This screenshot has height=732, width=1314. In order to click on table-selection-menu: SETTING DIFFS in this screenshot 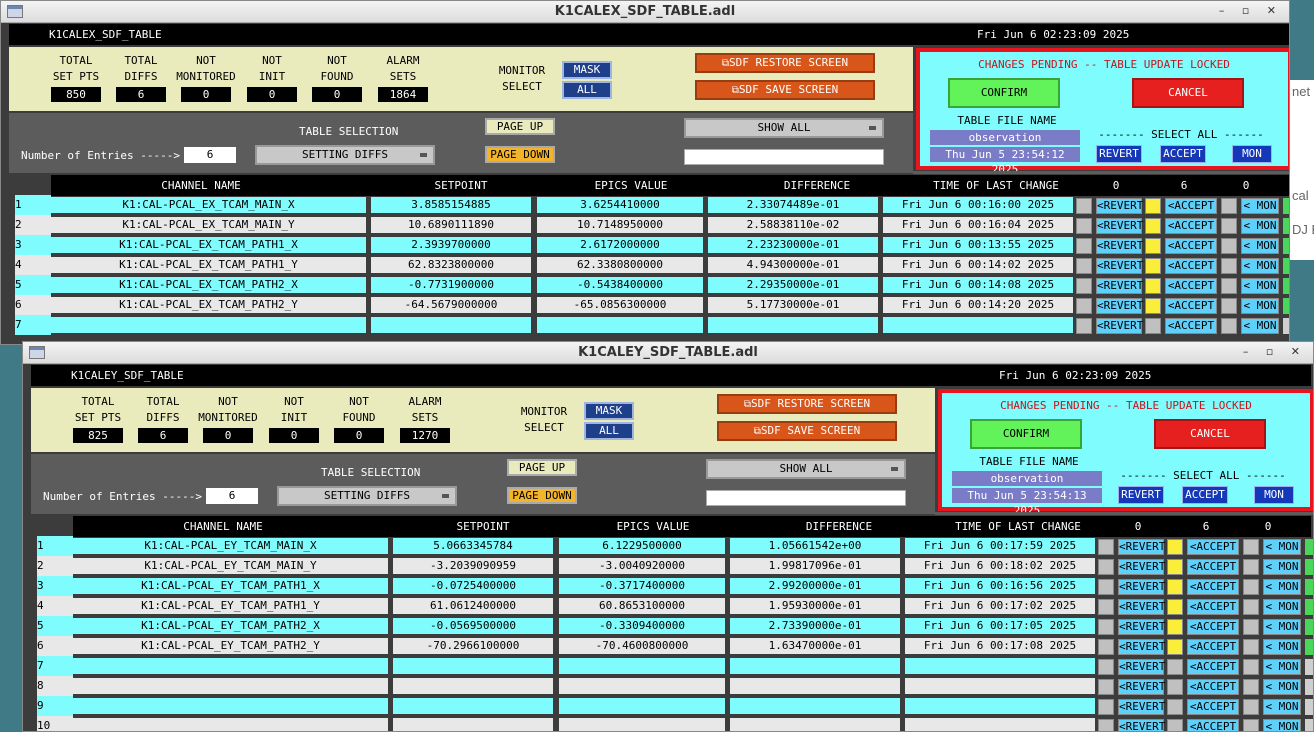, I will do `click(345, 155)`.